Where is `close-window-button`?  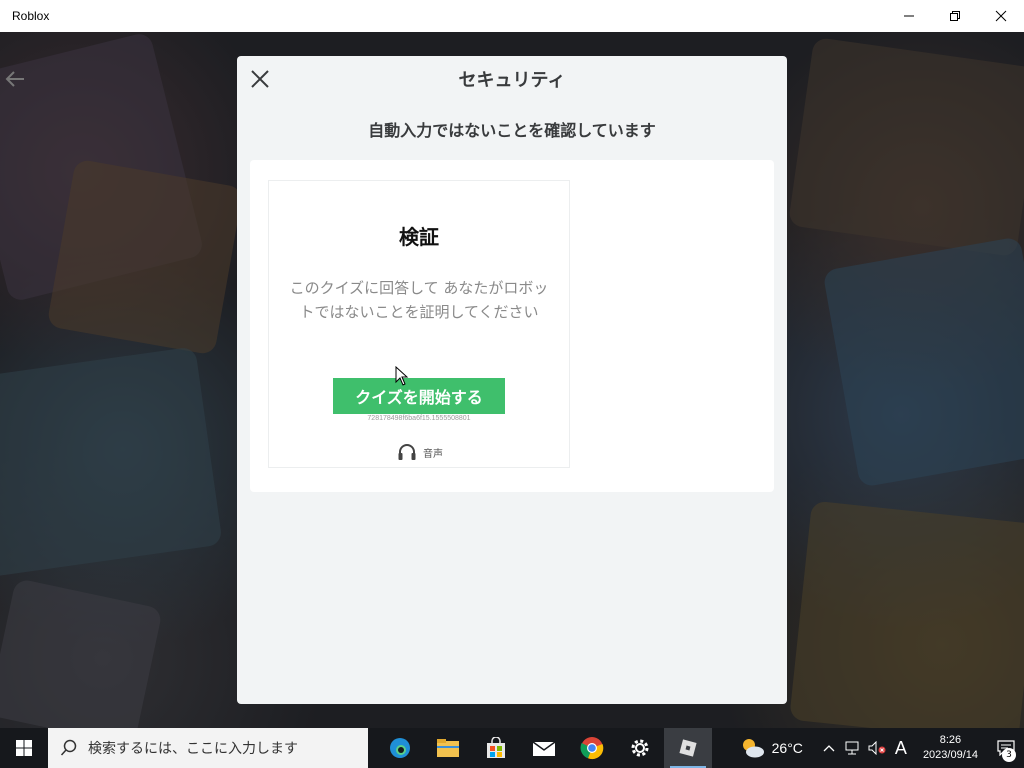 close-window-button is located at coordinates (1001, 16).